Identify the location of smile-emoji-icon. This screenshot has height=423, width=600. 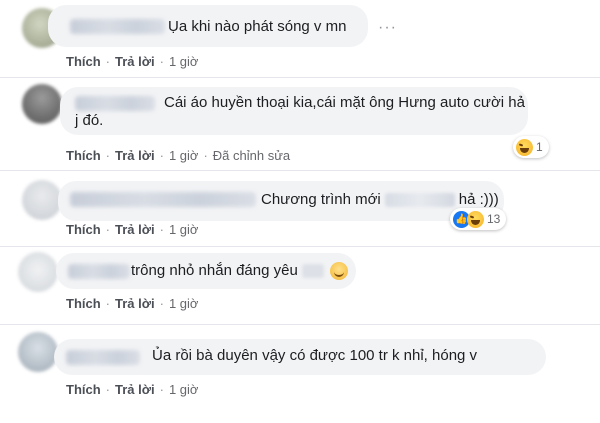
(338, 271).